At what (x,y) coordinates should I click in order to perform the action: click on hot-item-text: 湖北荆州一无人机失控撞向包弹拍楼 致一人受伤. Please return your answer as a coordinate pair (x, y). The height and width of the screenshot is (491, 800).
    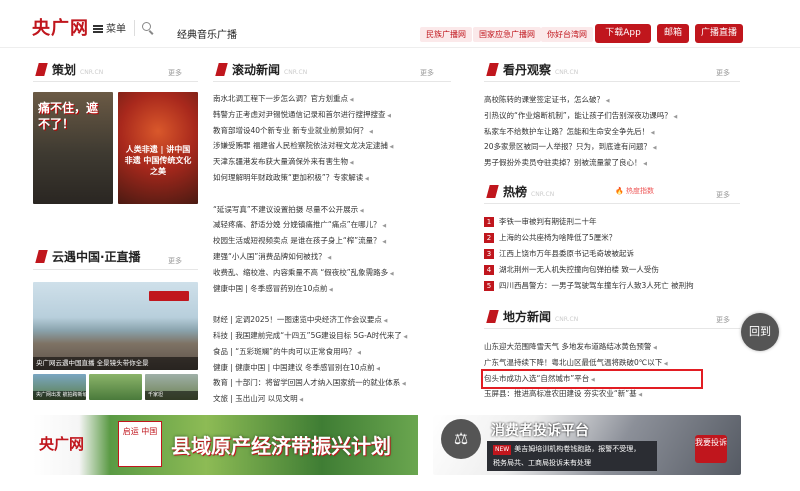
    Looking at the image, I should click on (579, 269).